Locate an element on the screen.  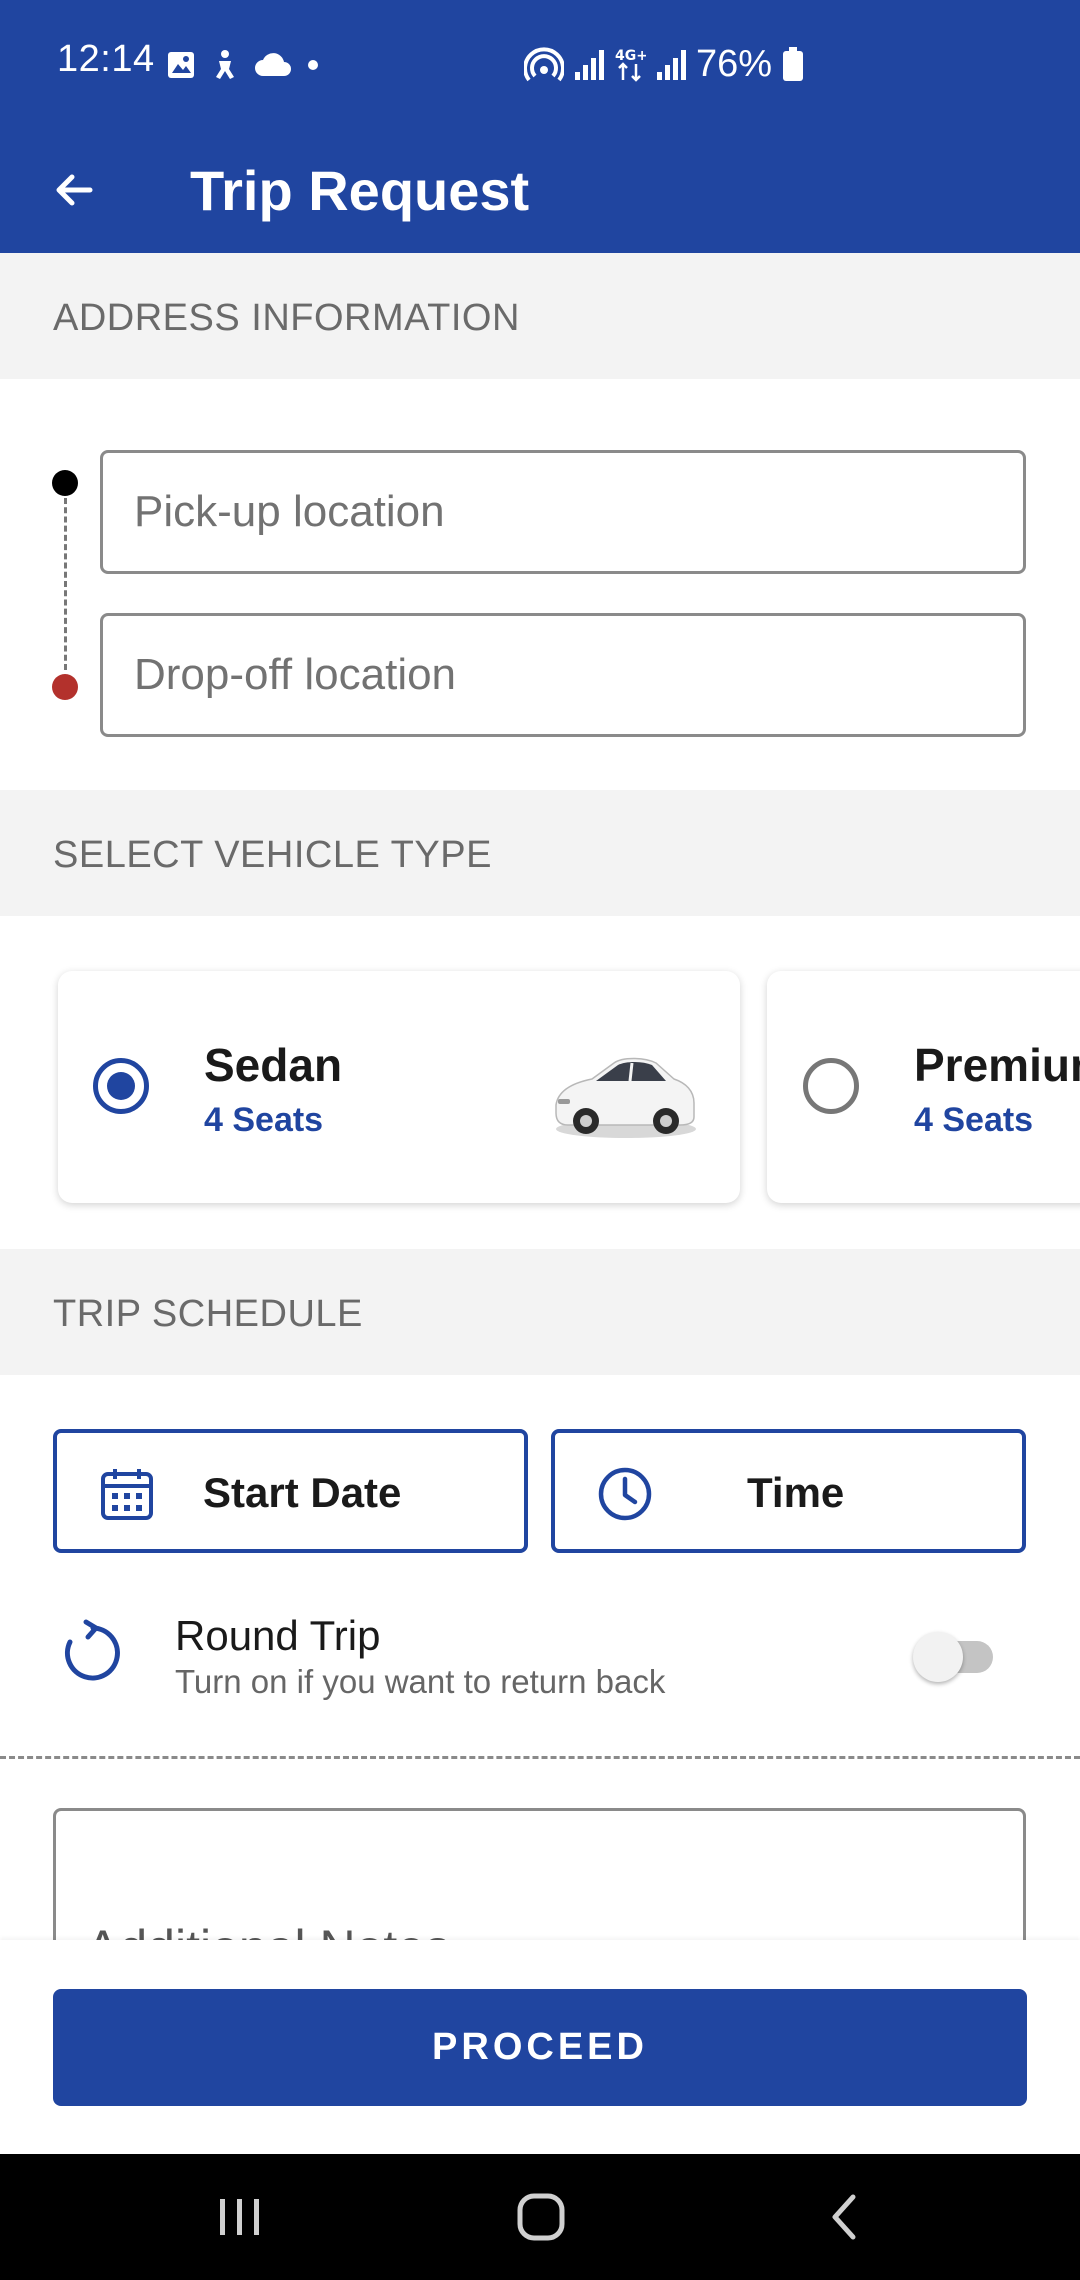
start-date-button: Start Date is located at coordinates (290, 1491).